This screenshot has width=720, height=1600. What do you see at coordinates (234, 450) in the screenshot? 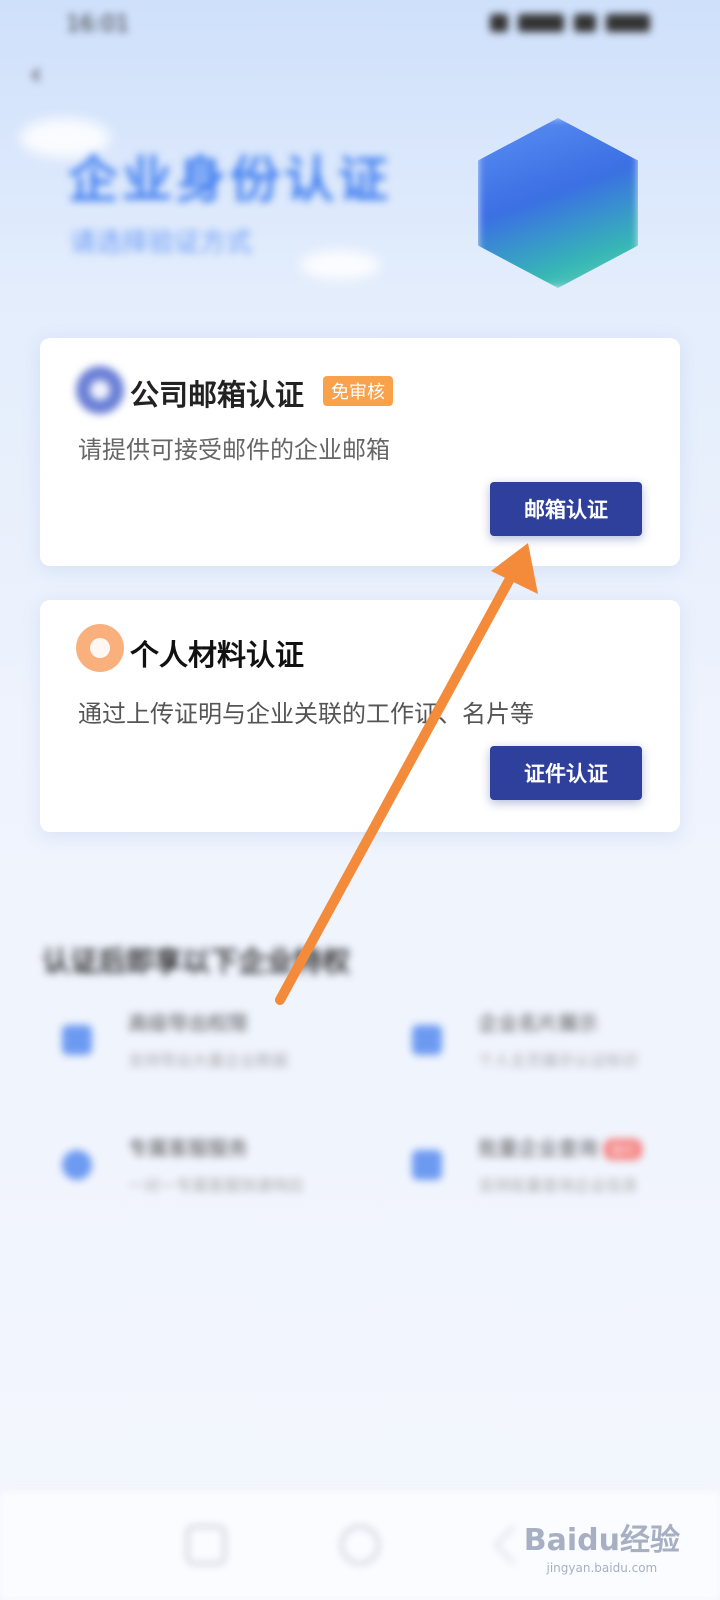
I see `card-description: 请提供可接受邮件的企业邮箱` at bounding box center [234, 450].